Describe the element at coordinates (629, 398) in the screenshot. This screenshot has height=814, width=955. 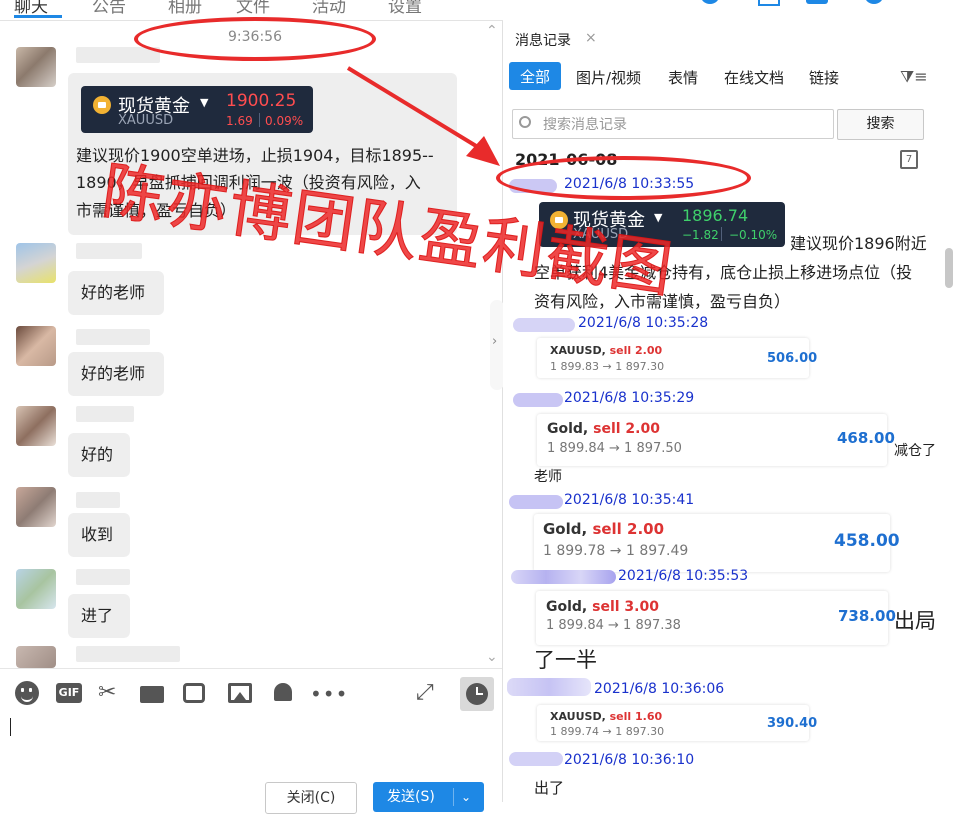
I see `entry-timestamp: 2021/6/8 10:35:29` at that location.